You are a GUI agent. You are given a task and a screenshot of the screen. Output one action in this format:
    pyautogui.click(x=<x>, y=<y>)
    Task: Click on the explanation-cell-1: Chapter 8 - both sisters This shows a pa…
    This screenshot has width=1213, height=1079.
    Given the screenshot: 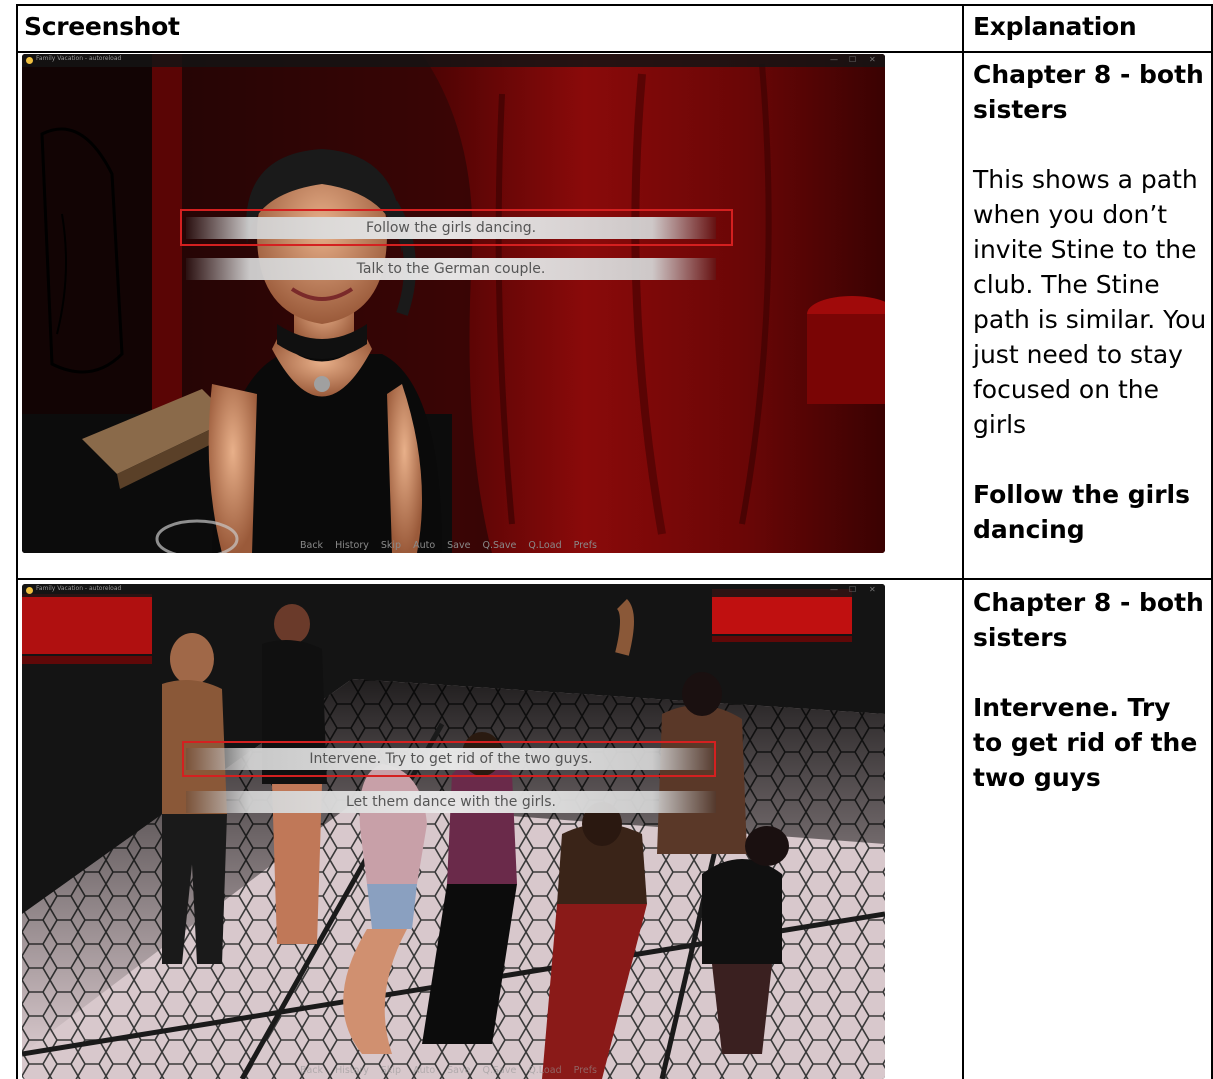 What is the action you would take?
    pyautogui.click(x=1090, y=302)
    